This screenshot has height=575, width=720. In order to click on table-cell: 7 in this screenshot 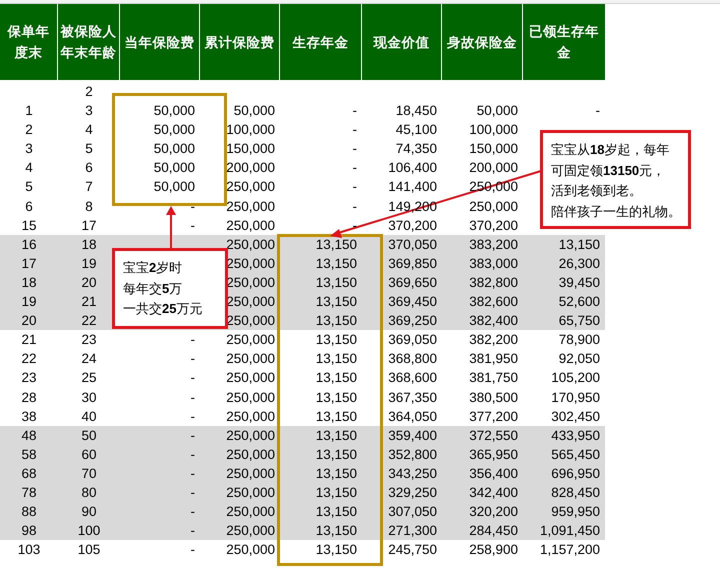, I will do `click(89, 186)`.